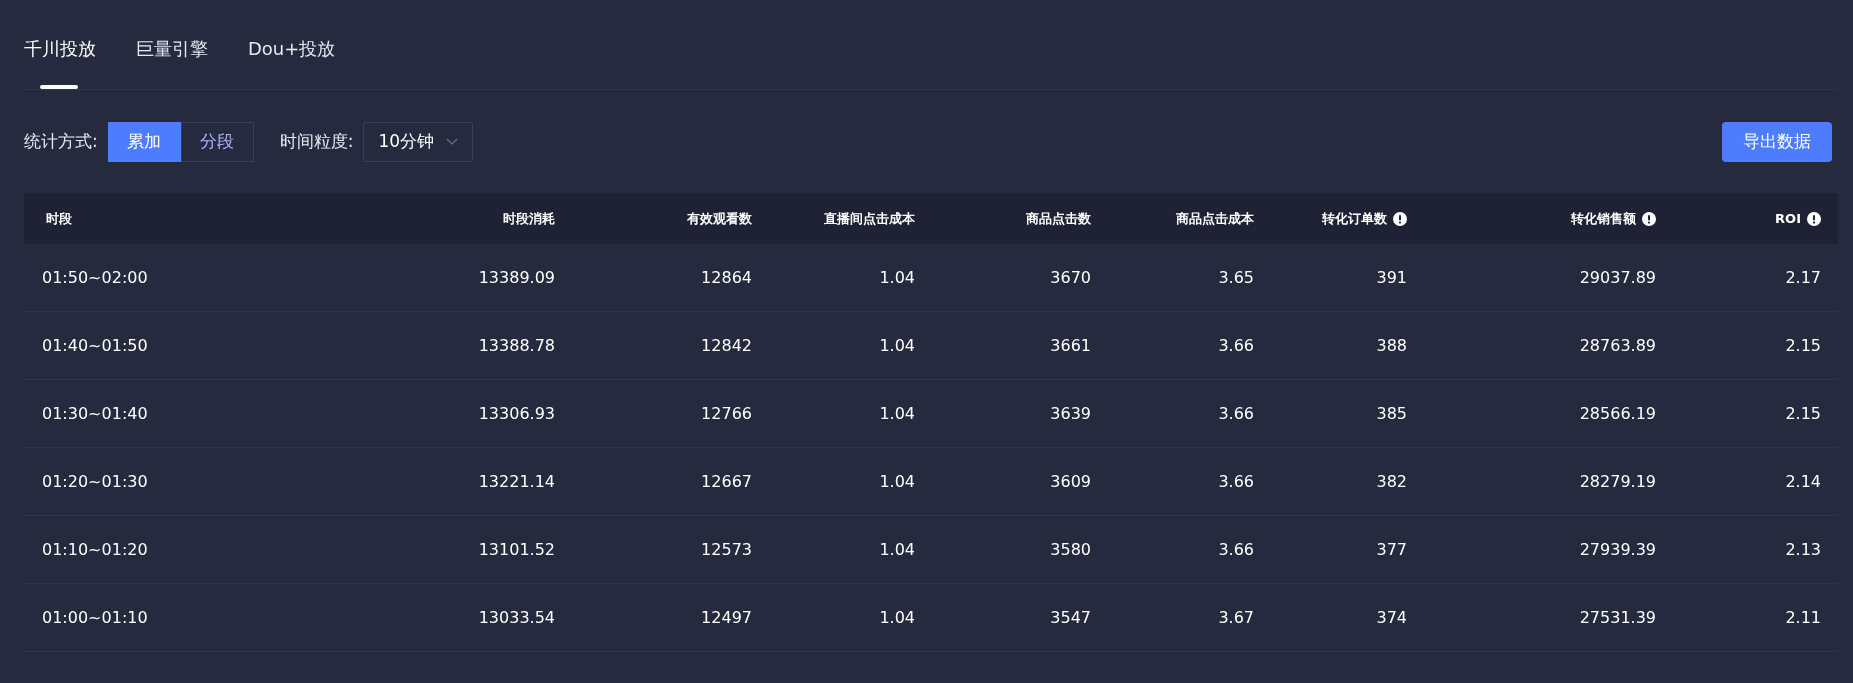  Describe the element at coordinates (1070, 413) in the screenshot. I see `table-cell: 3639` at that location.